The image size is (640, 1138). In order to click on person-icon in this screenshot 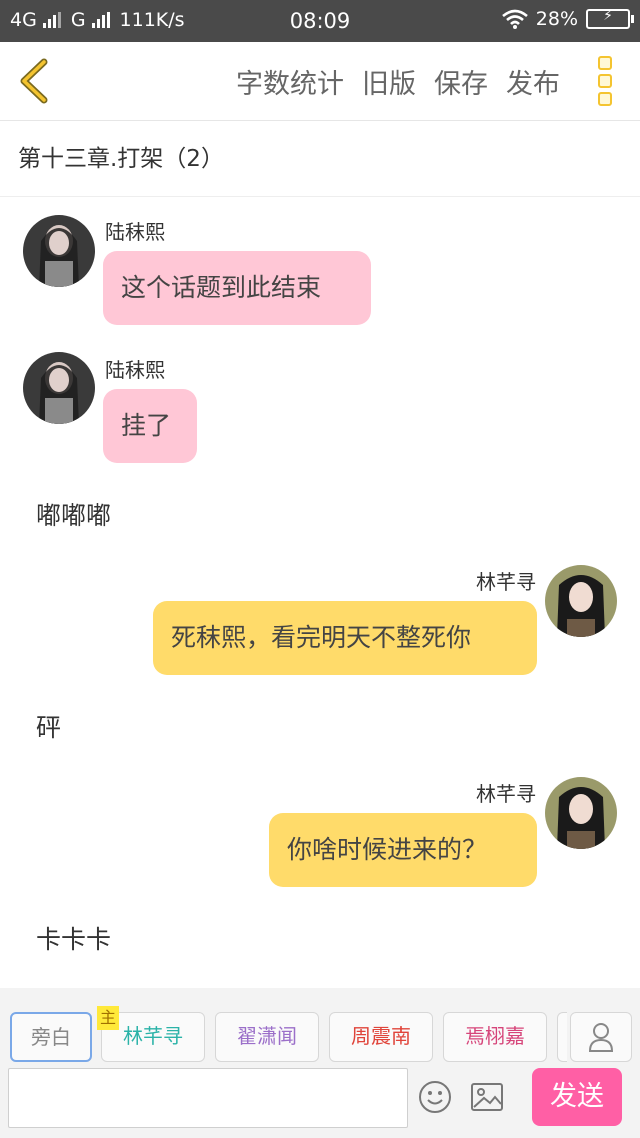, I will do `click(601, 1037)`.